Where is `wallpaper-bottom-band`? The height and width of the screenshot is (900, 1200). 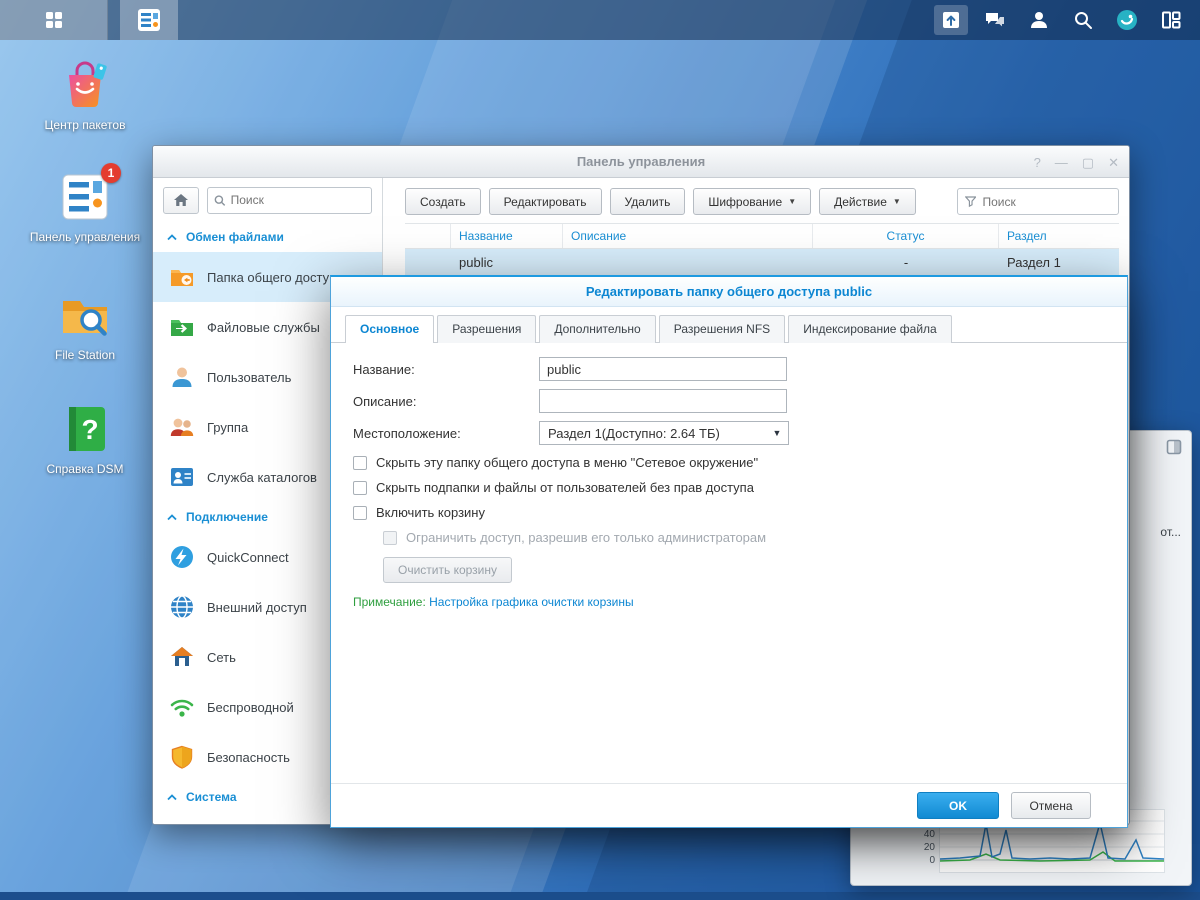
wallpaper-bottom-band is located at coordinates (600, 896).